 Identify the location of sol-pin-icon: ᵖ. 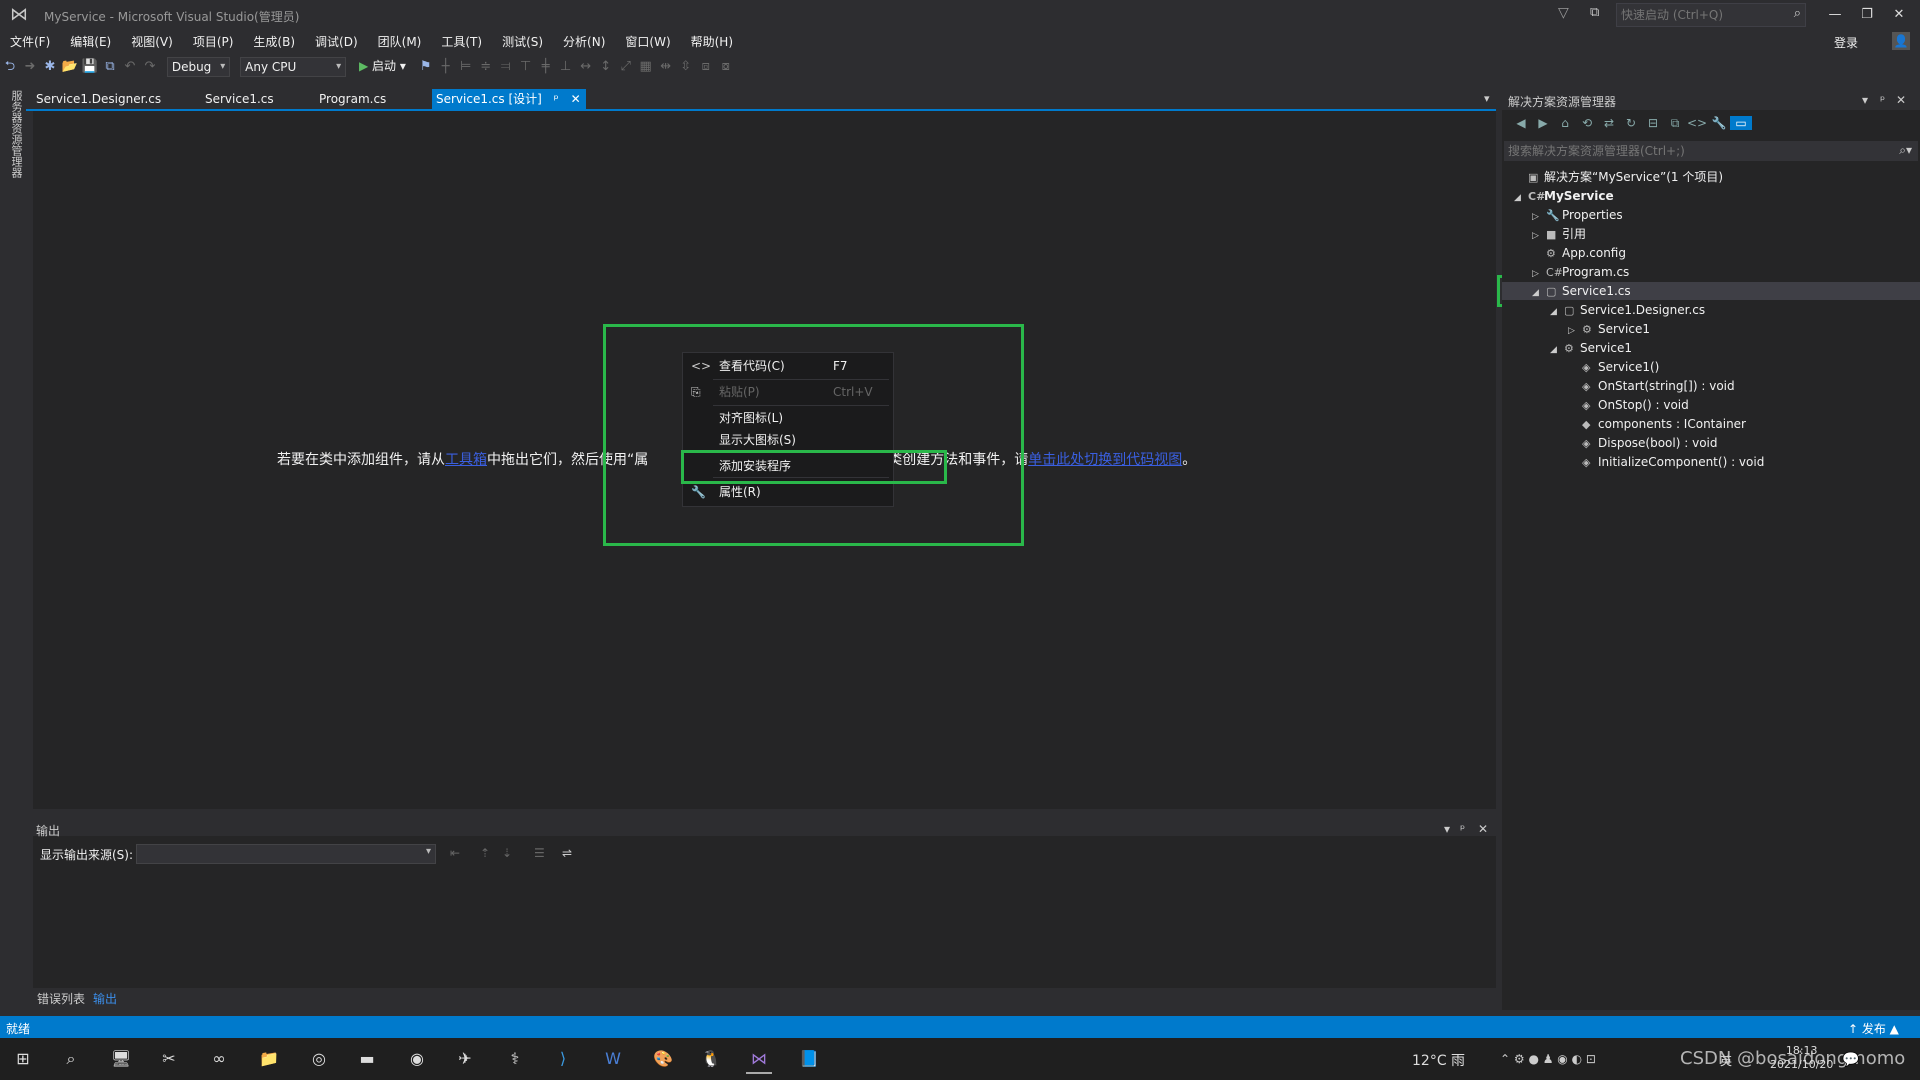
(1882, 100).